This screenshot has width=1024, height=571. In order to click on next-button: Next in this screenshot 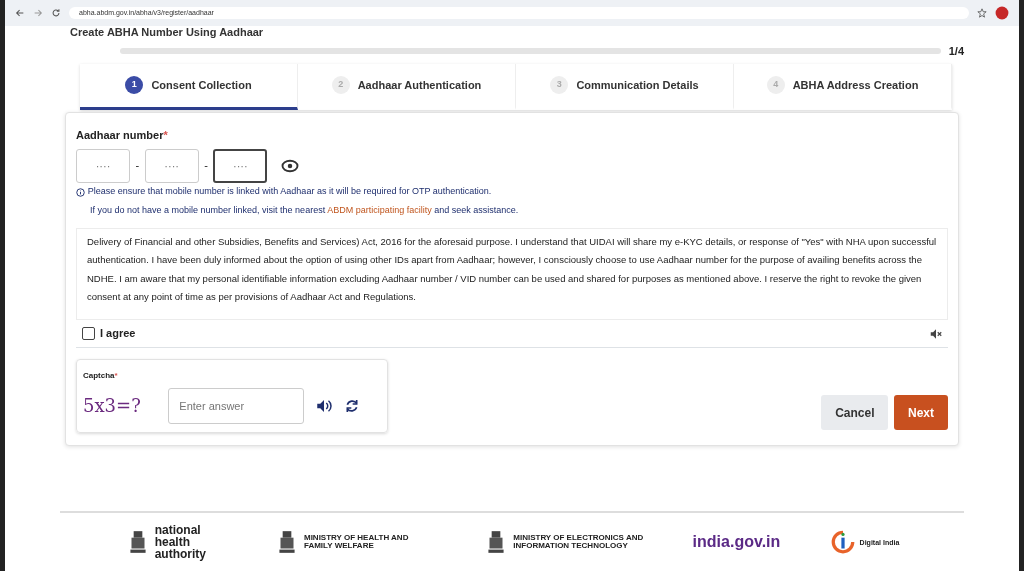, I will do `click(921, 412)`.